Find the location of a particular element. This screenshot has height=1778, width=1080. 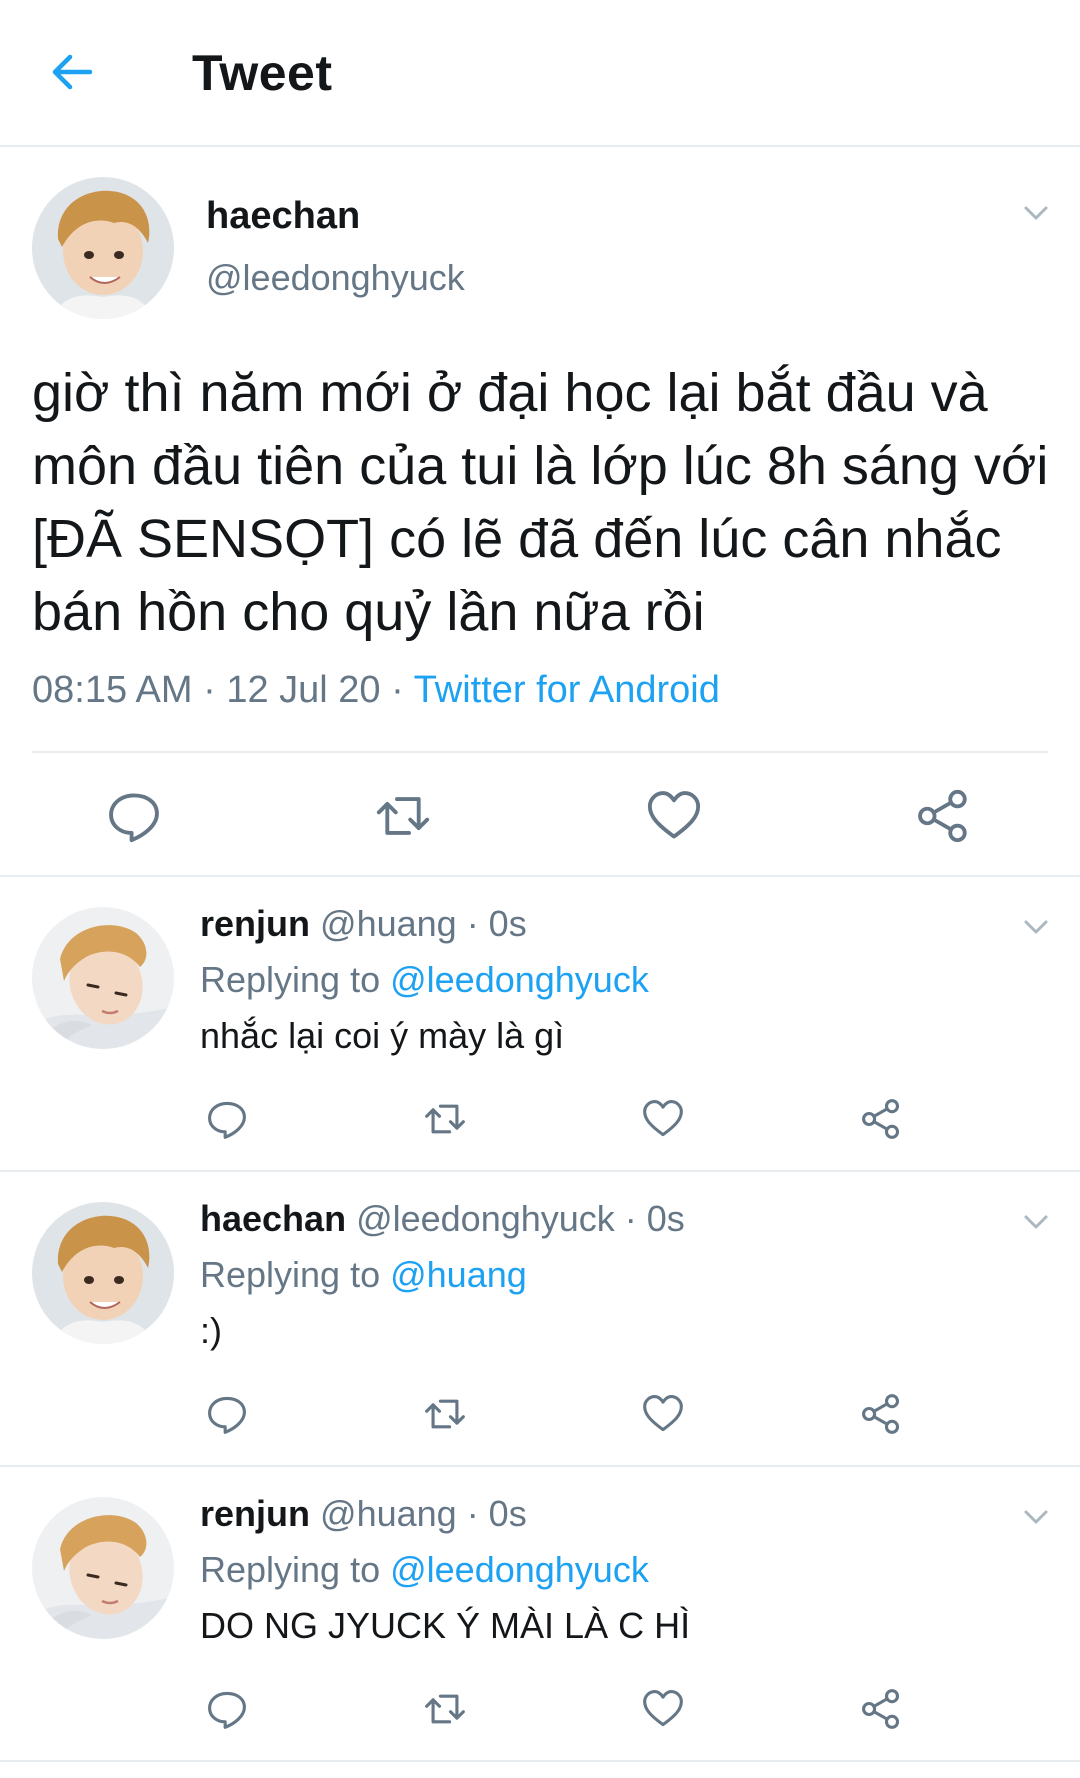

replying-to-link: @huang is located at coordinates (458, 1274).